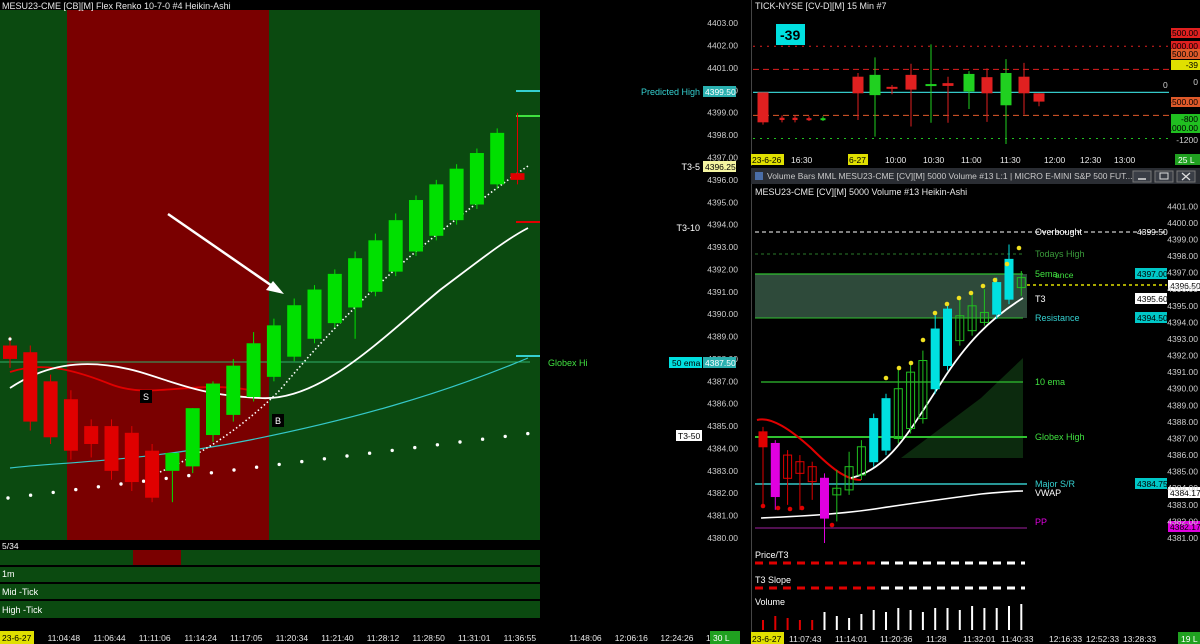 The width and height of the screenshot is (1200, 644). Describe the element at coordinates (670, 92) in the screenshot. I see `predicted-high-label: Predicted High` at that location.